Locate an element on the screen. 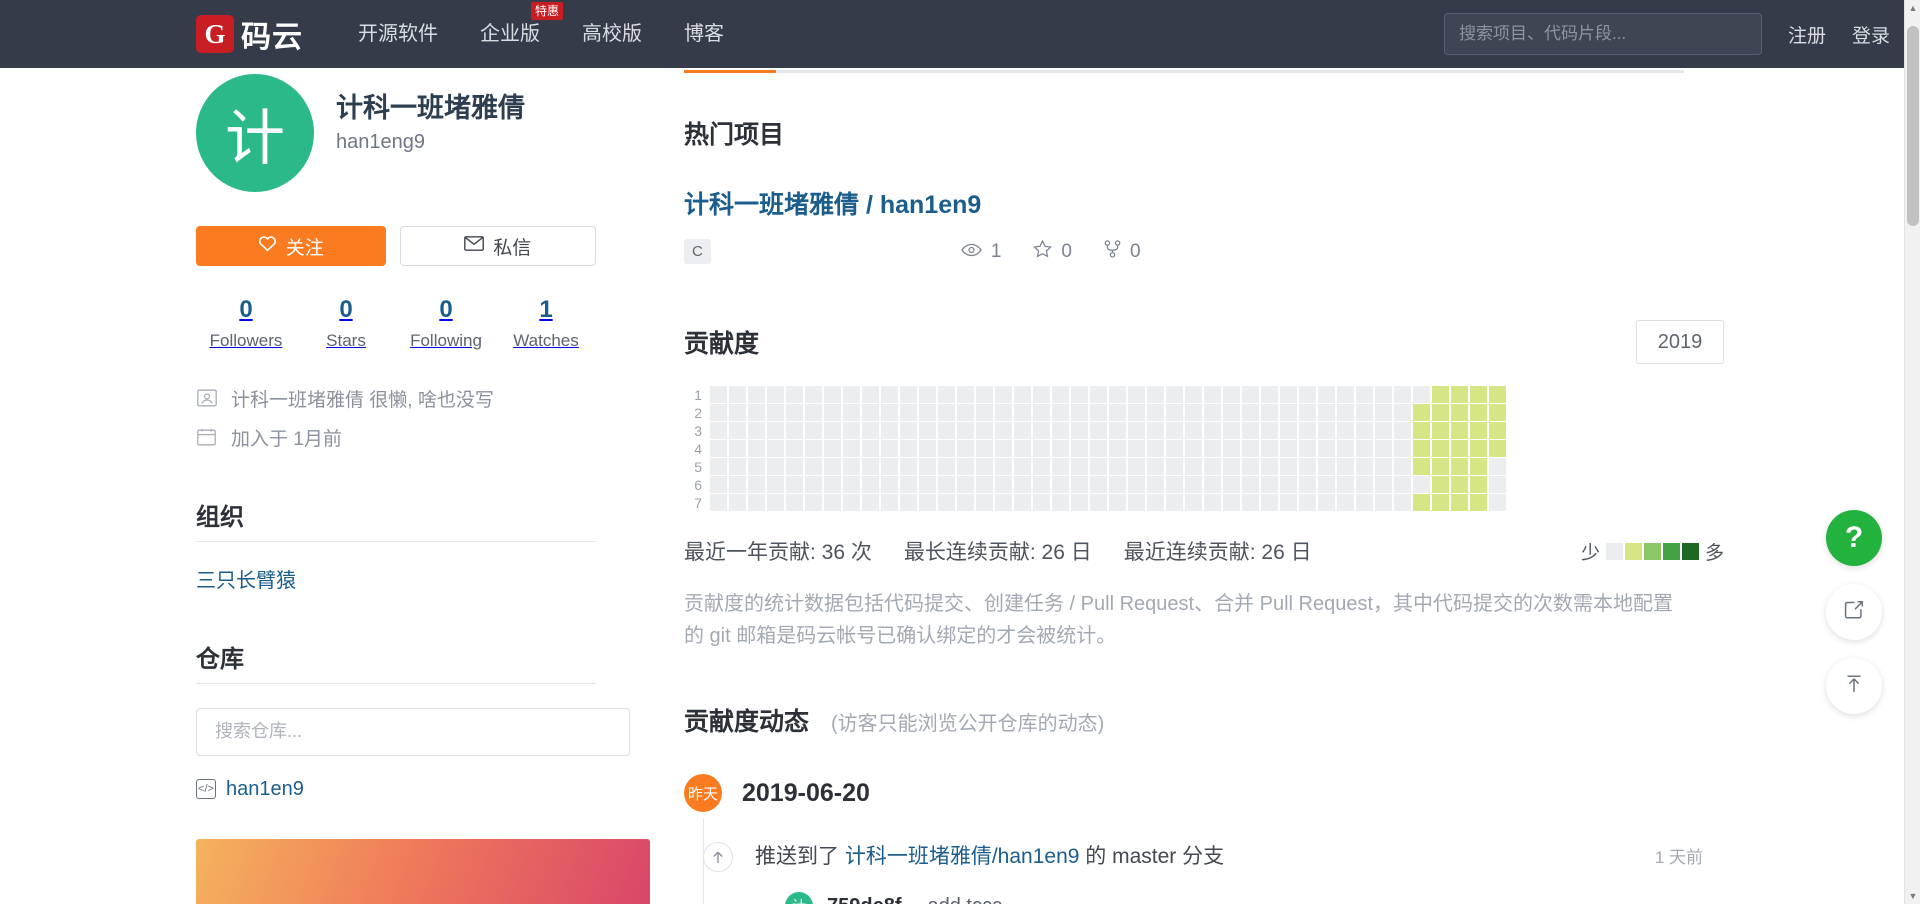 The image size is (1920, 904). watch-count: 1 is located at coordinates (981, 252).